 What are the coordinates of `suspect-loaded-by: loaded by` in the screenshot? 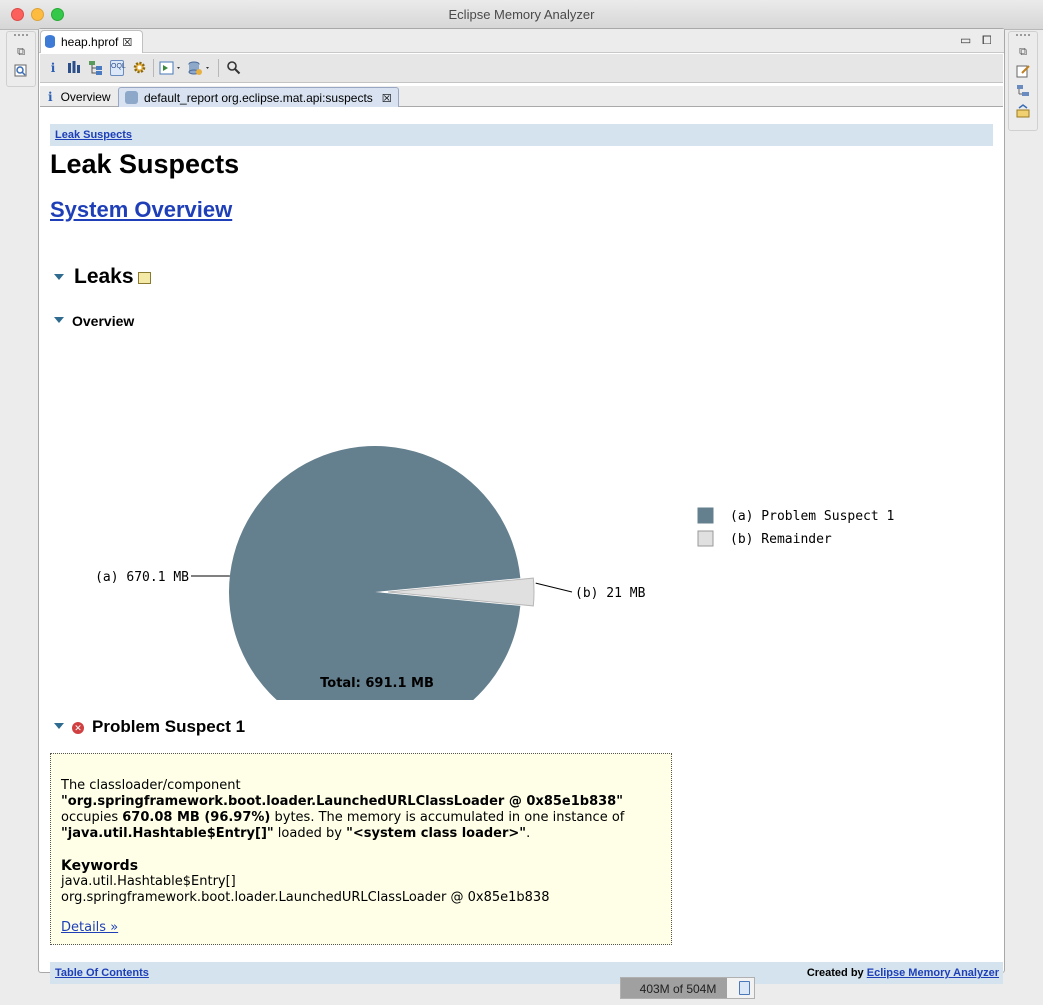 It's located at (309, 833).